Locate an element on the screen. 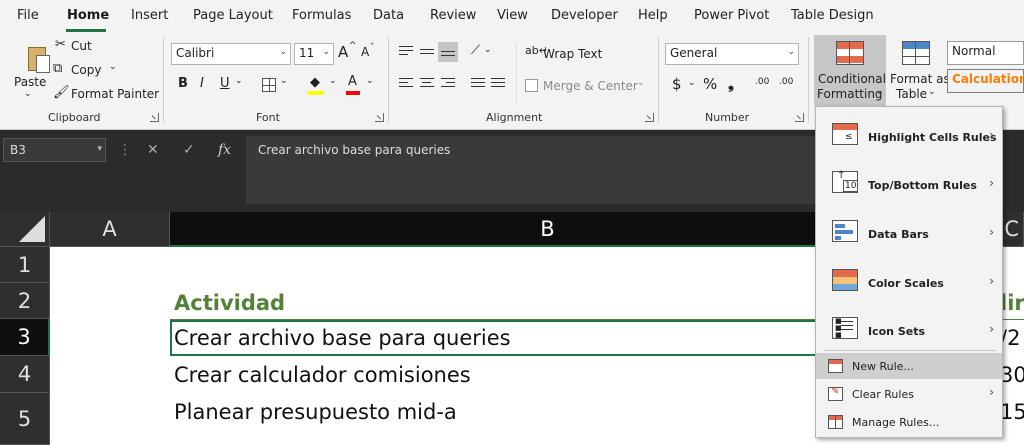 The height and width of the screenshot is (445, 1024). menu-item-color-scales: Color Scales › is located at coordinates (909, 281).